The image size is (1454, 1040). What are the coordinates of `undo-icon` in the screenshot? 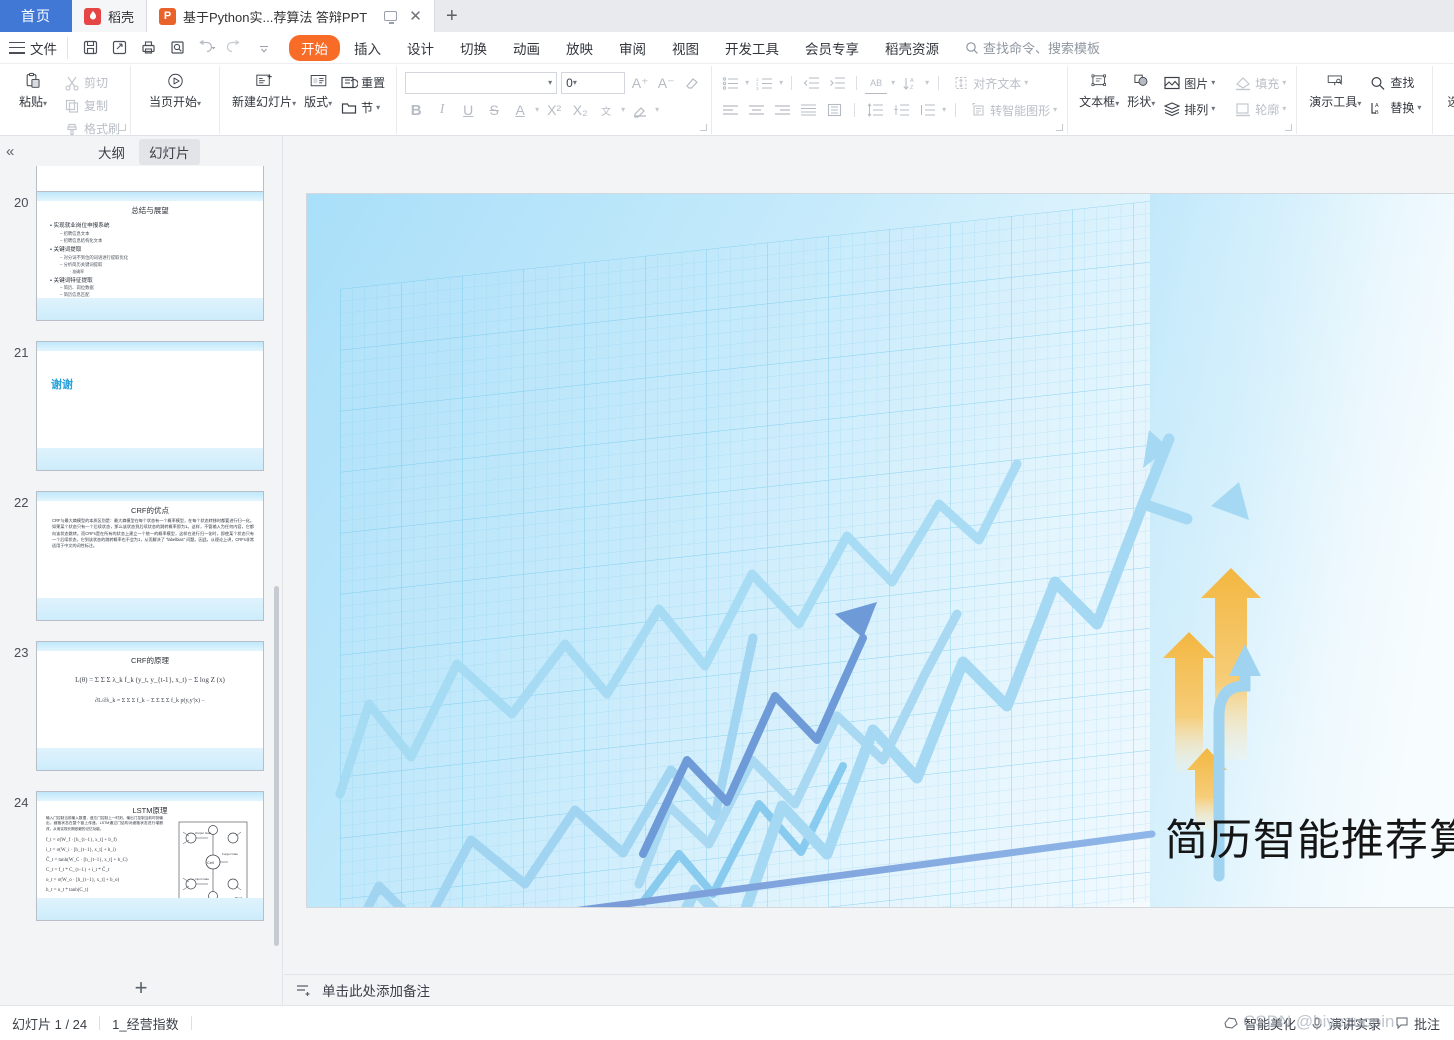 It's located at (206, 48).